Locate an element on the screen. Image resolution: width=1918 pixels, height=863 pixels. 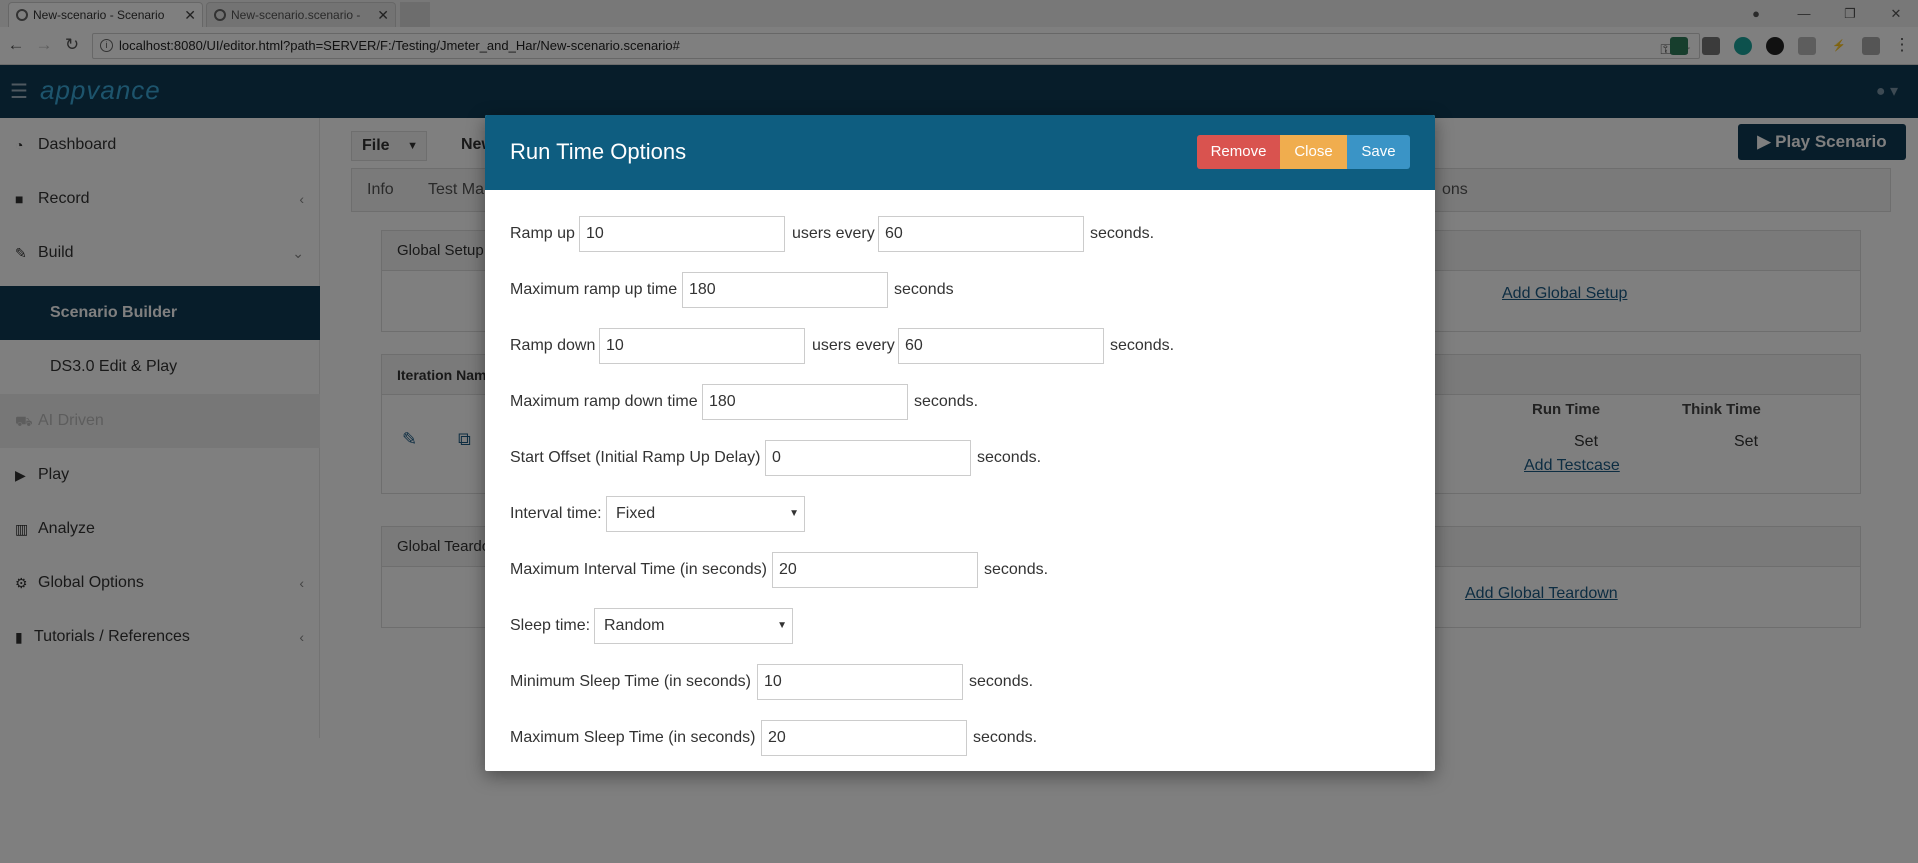
max-interval-input is located at coordinates (875, 570).